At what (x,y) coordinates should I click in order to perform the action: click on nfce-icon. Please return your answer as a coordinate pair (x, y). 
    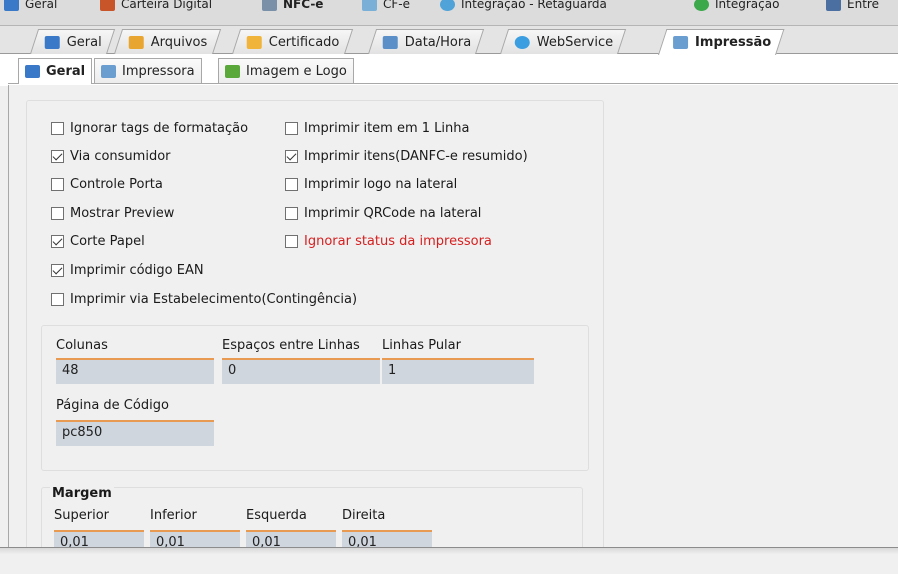
    Looking at the image, I should click on (269, 5).